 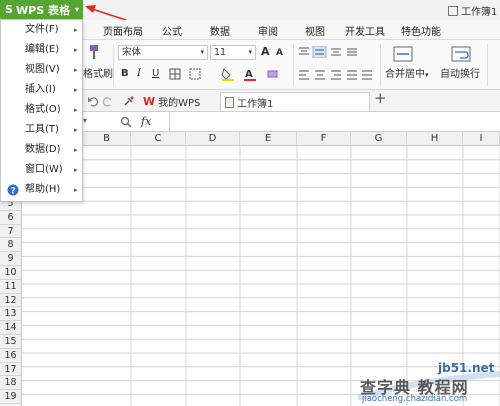 What do you see at coordinates (481, 139) in the screenshot?
I see `column-header-i: I` at bounding box center [481, 139].